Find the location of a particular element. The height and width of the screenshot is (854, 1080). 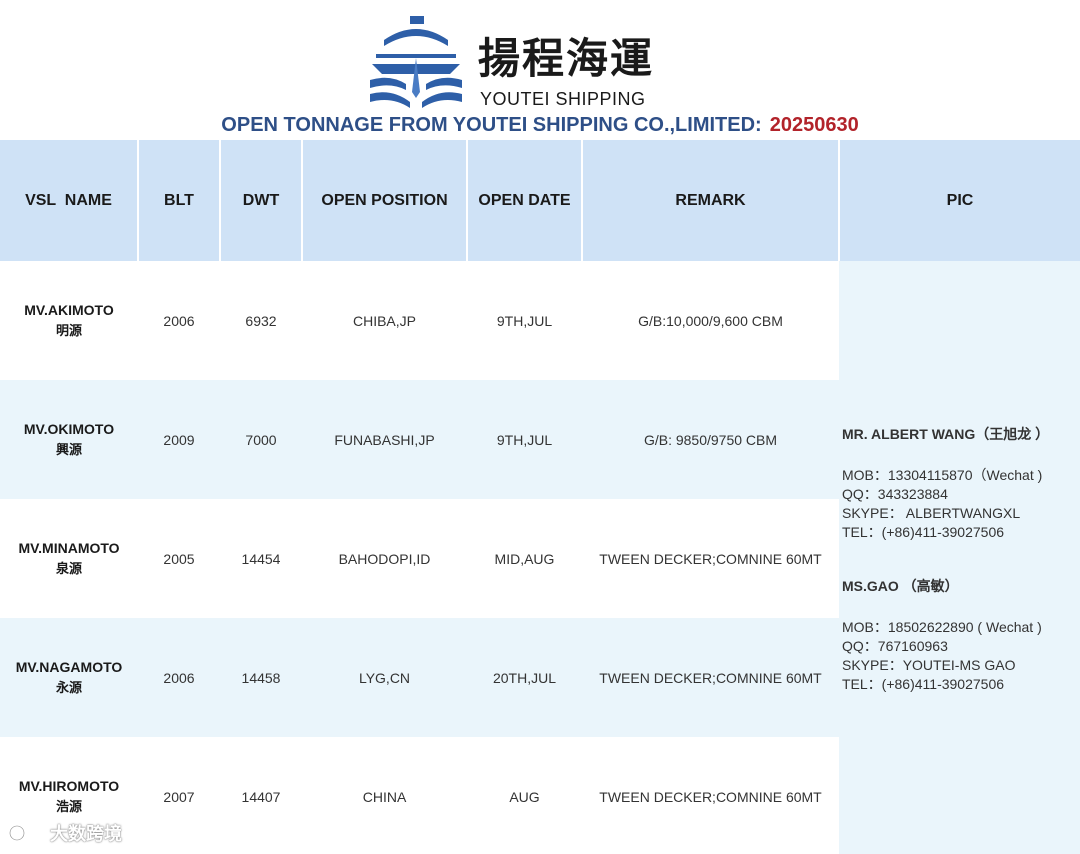

watermark: 大数跨境 is located at coordinates (65, 833).